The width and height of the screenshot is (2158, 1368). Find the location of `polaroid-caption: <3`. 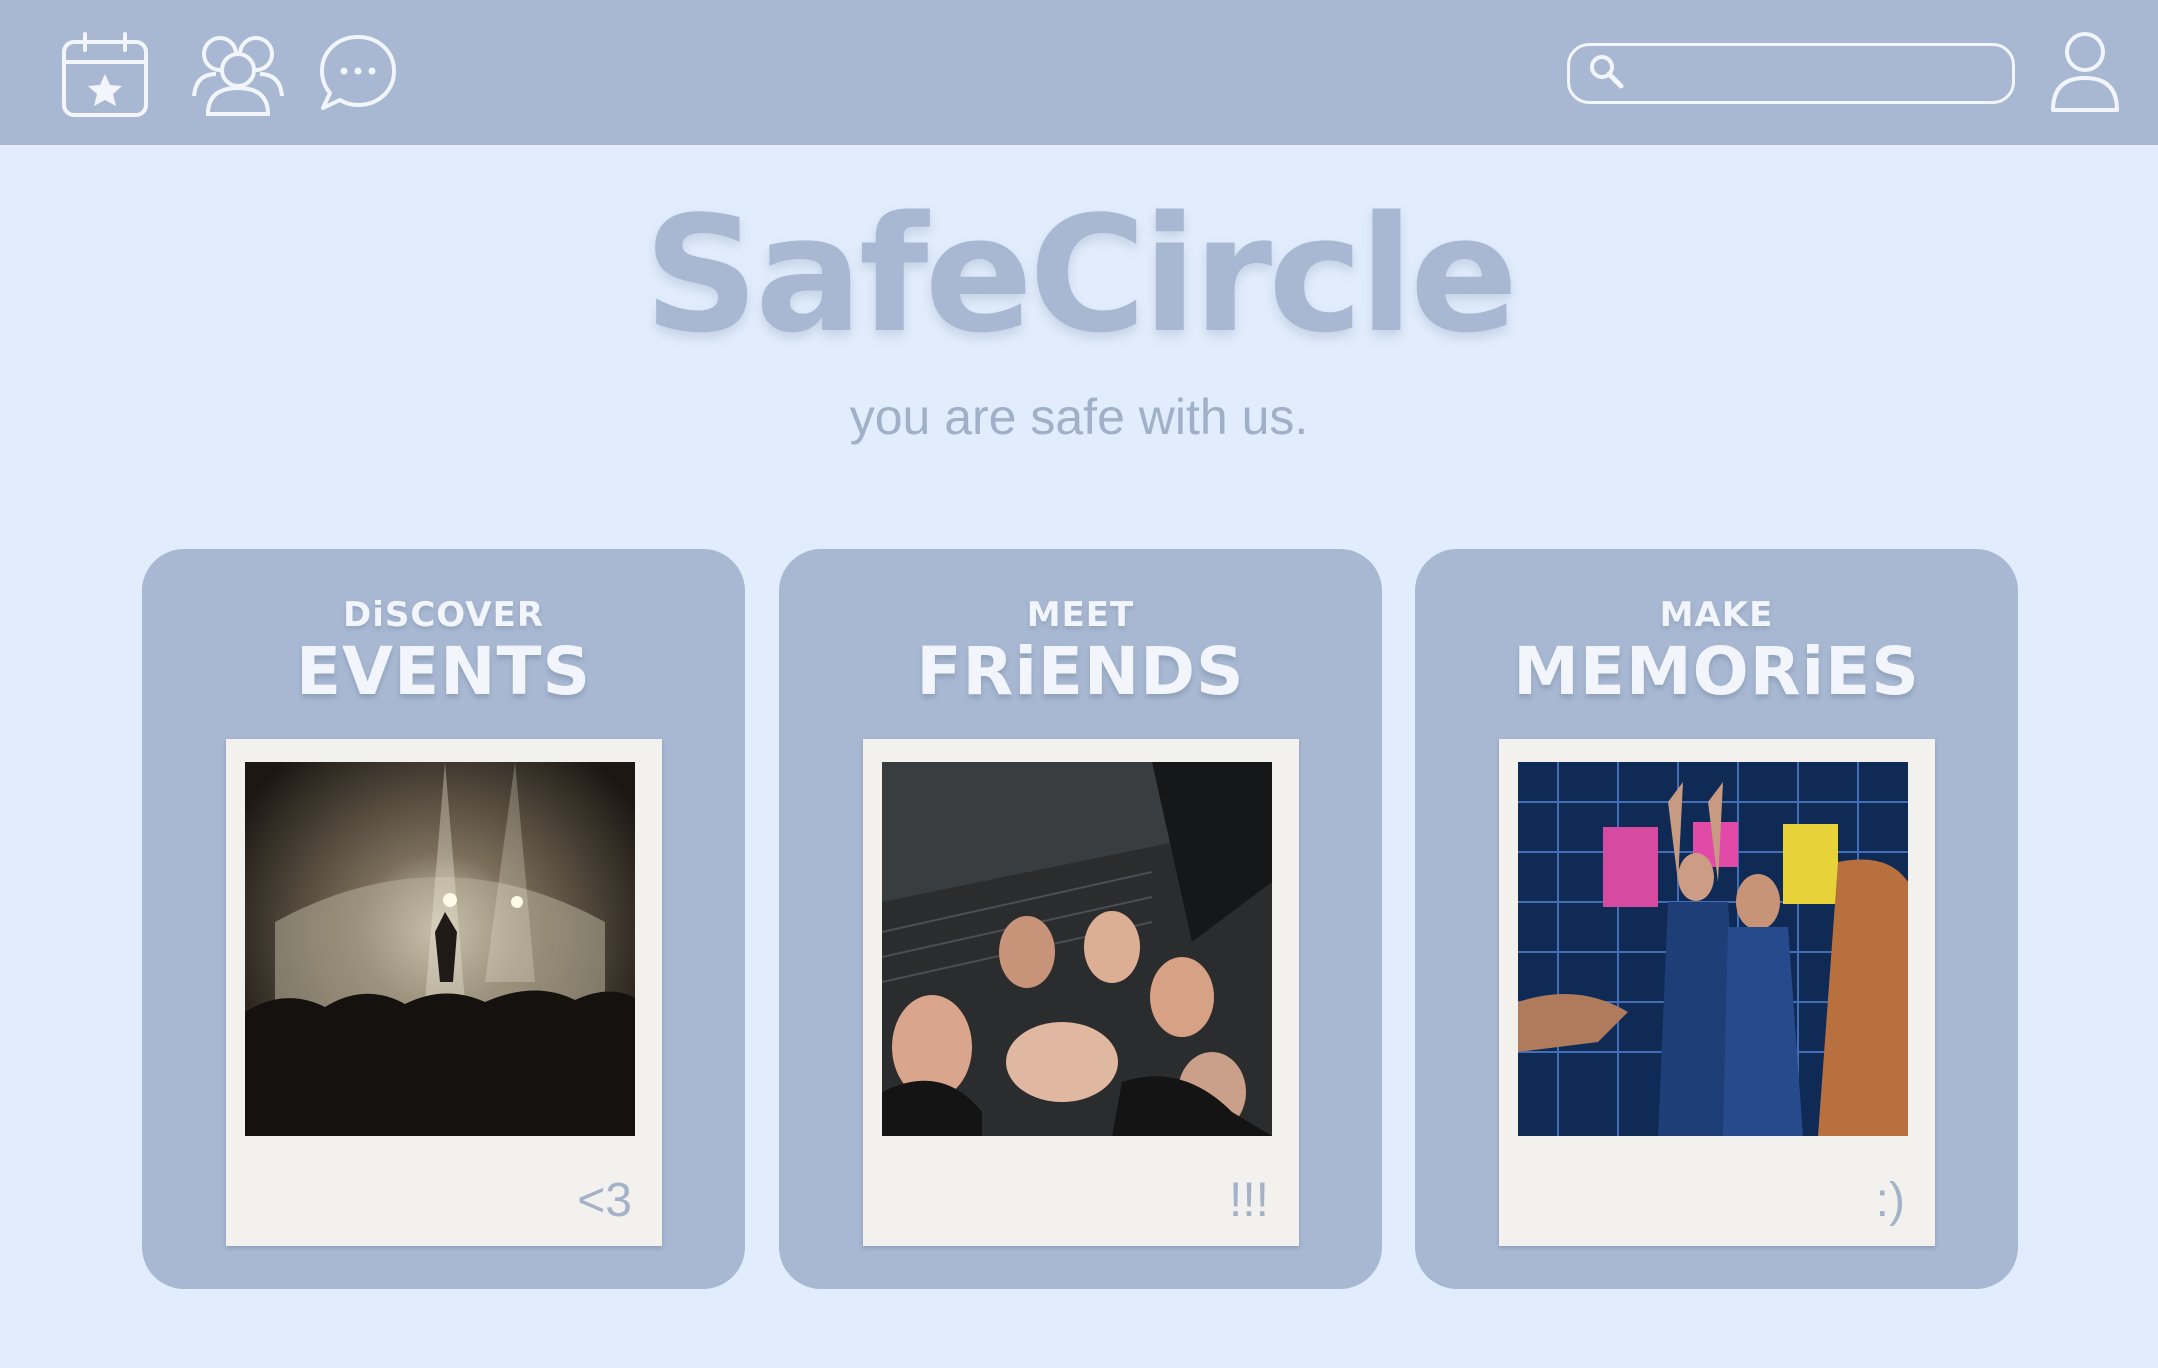

polaroid-caption: <3 is located at coordinates (604, 1200).